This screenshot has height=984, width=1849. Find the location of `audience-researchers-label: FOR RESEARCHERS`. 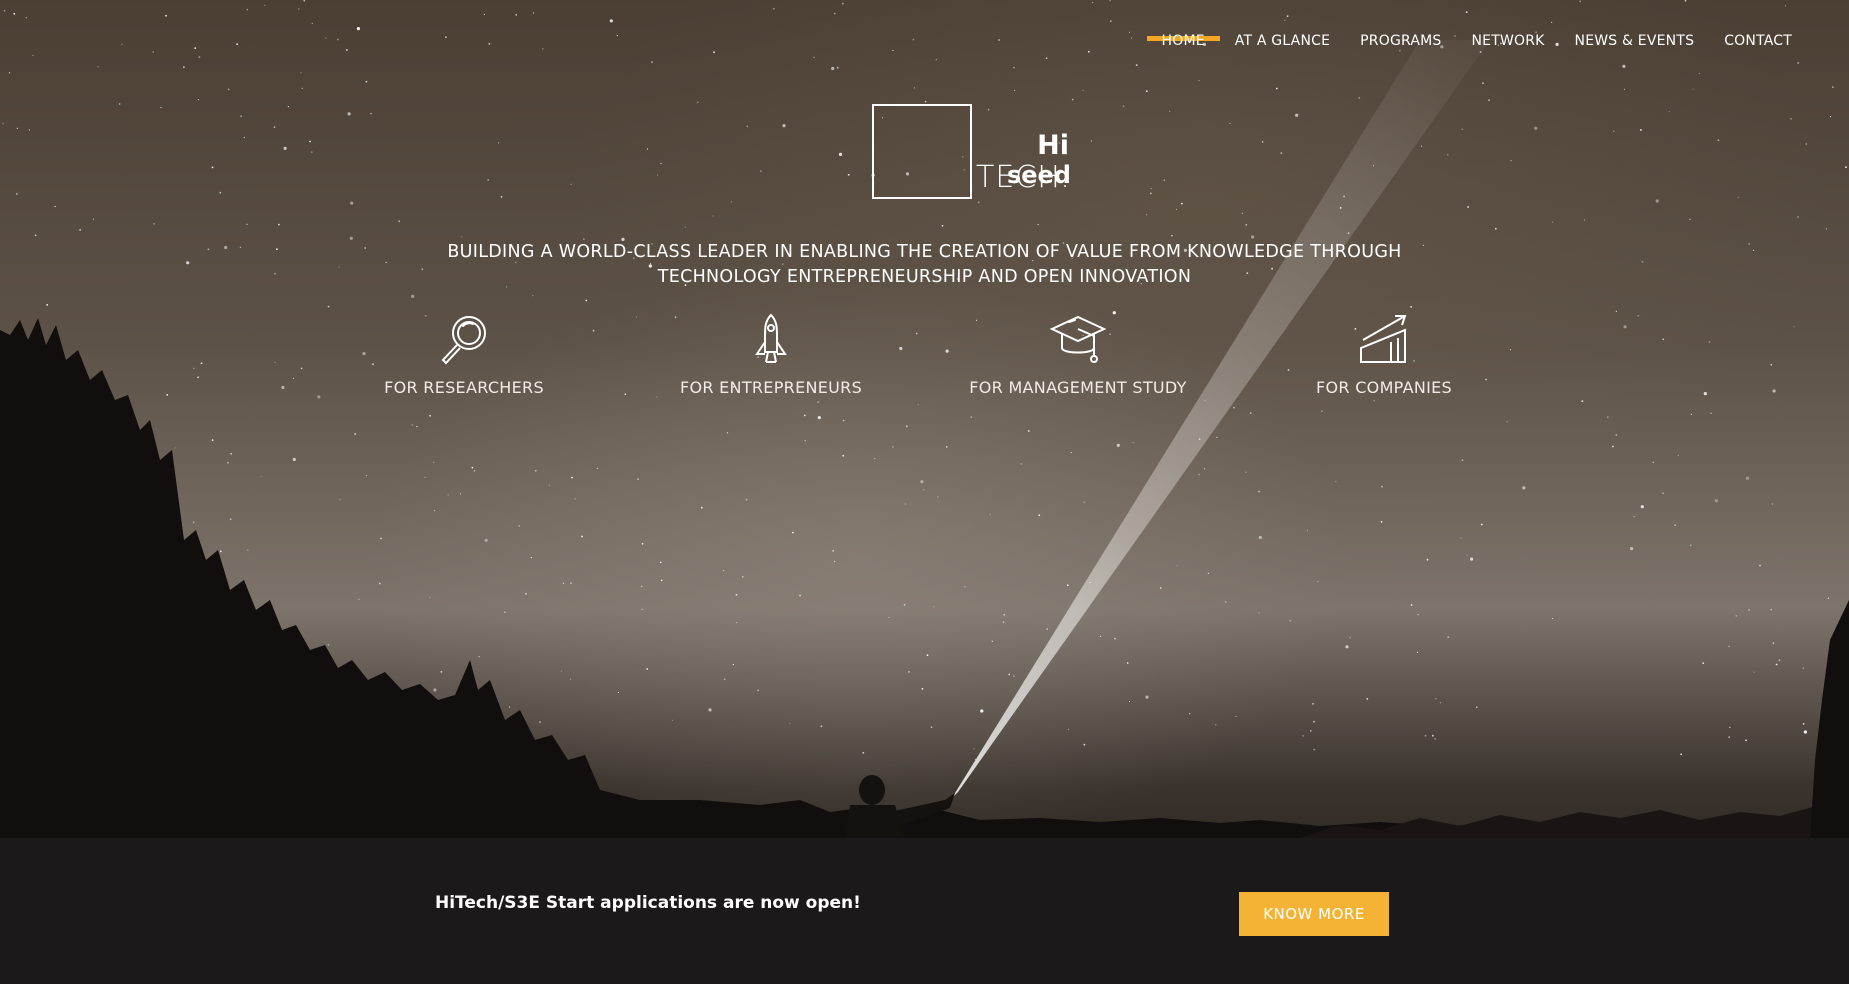

audience-researchers-label: FOR RESEARCHERS is located at coordinates (464, 387).